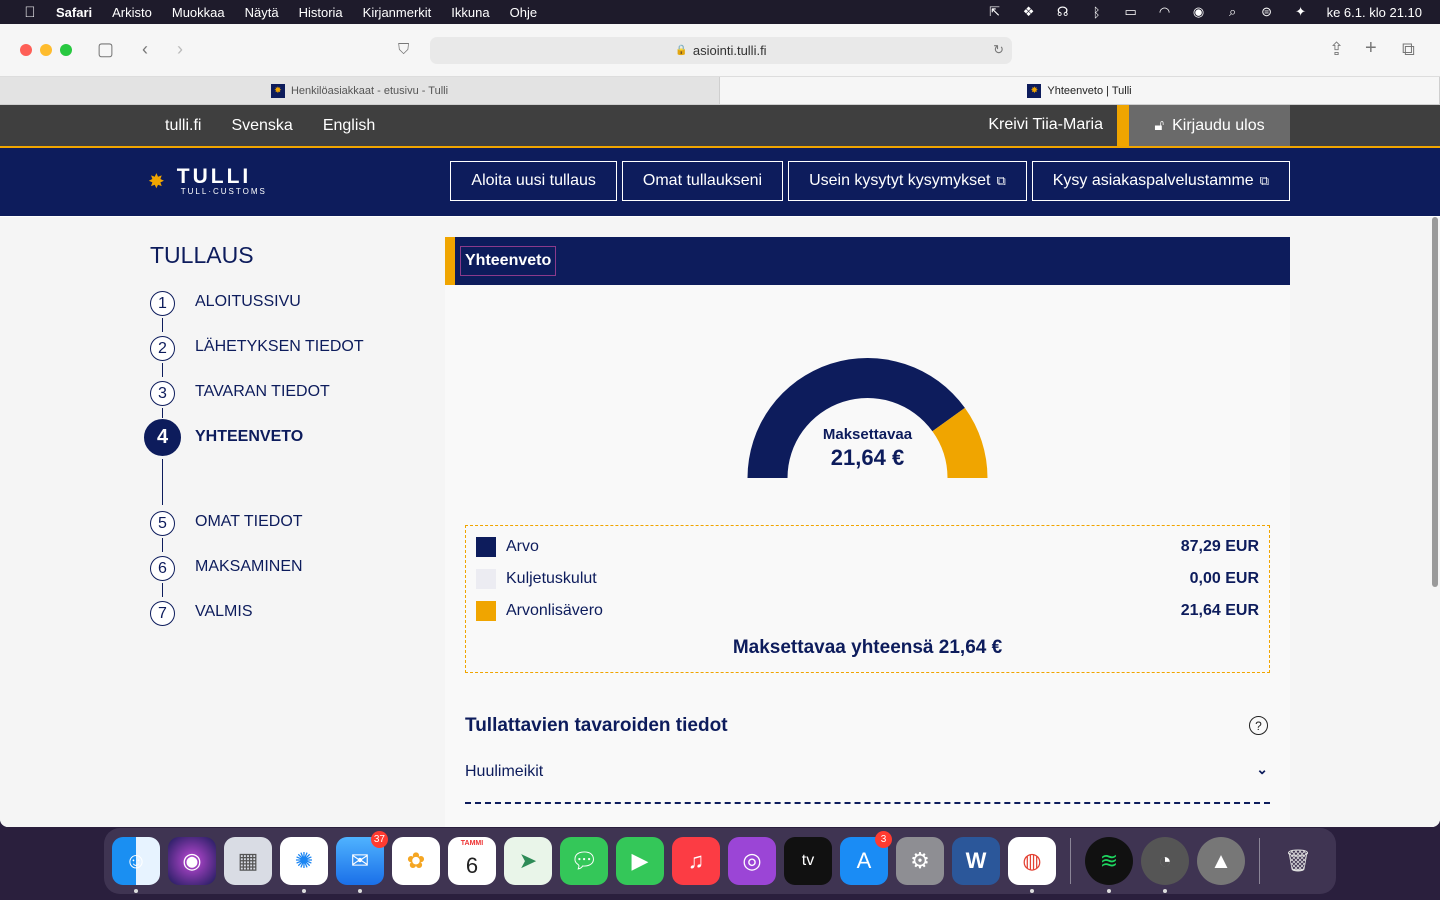 This screenshot has height=900, width=1440. What do you see at coordinates (1262, 769) in the screenshot?
I see `chevron-down-icon: ⌄` at bounding box center [1262, 769].